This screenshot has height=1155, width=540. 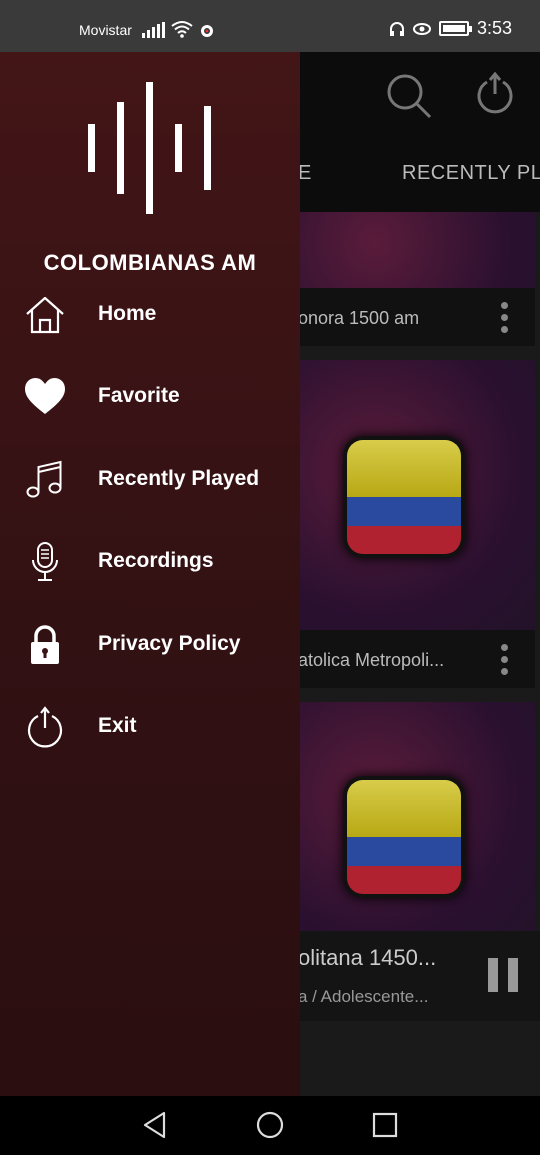 I want to click on tab-recently-played: RECENTLY PL, so click(x=471, y=173).